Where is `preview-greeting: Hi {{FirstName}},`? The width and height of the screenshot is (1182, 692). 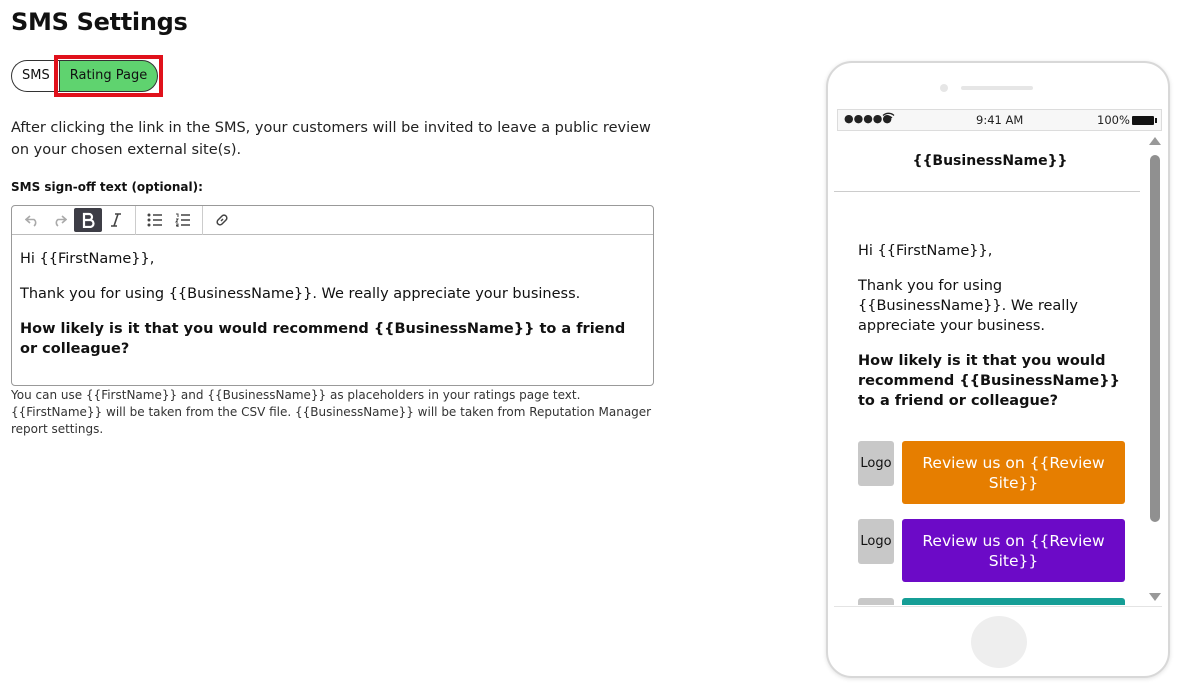
preview-greeting: Hi {{FirstName}}, is located at coordinates (925, 251).